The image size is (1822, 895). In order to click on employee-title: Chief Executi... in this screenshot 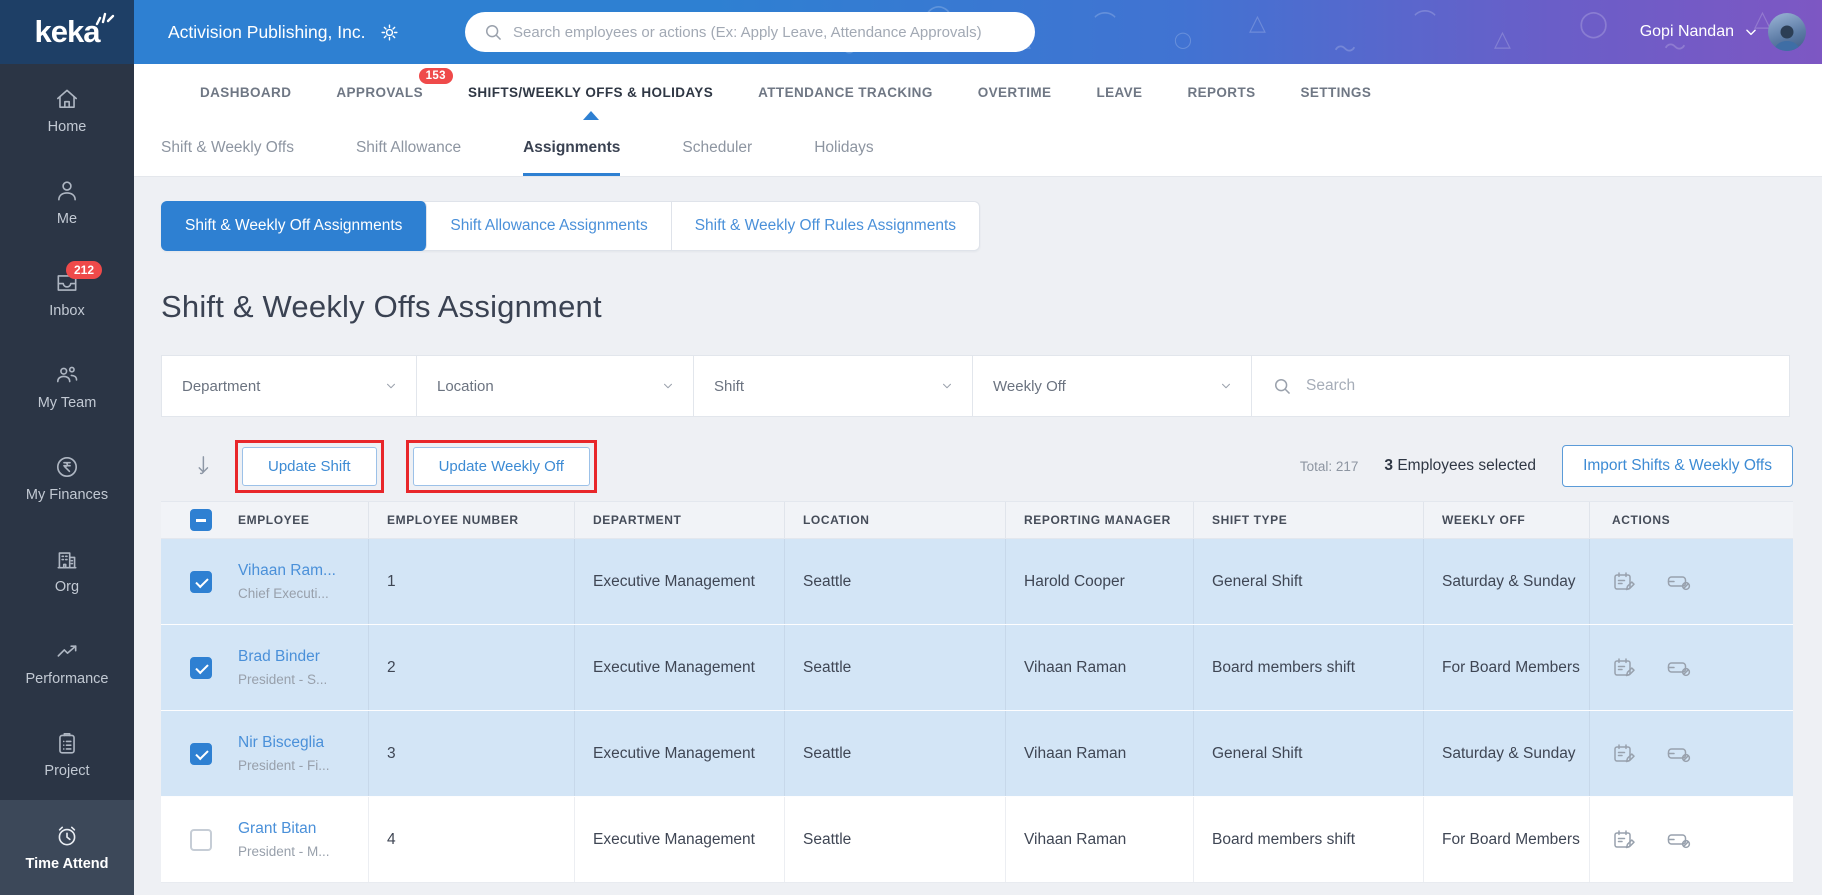, I will do `click(283, 593)`.